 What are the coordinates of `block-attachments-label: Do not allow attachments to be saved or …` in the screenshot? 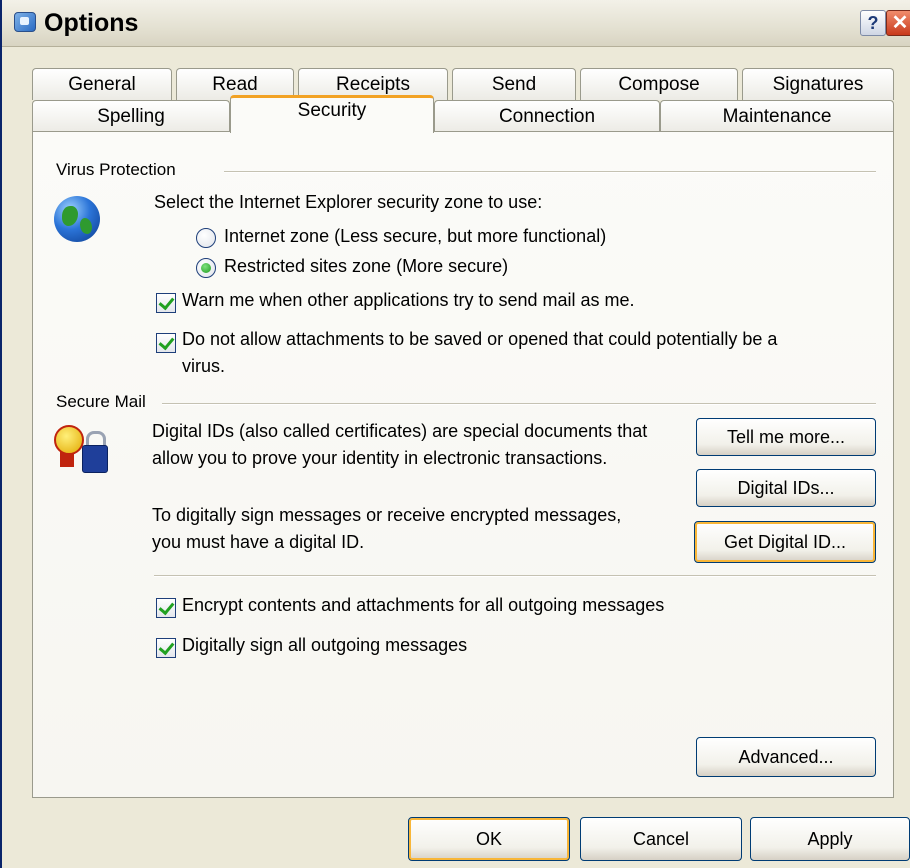 It's located at (479, 339).